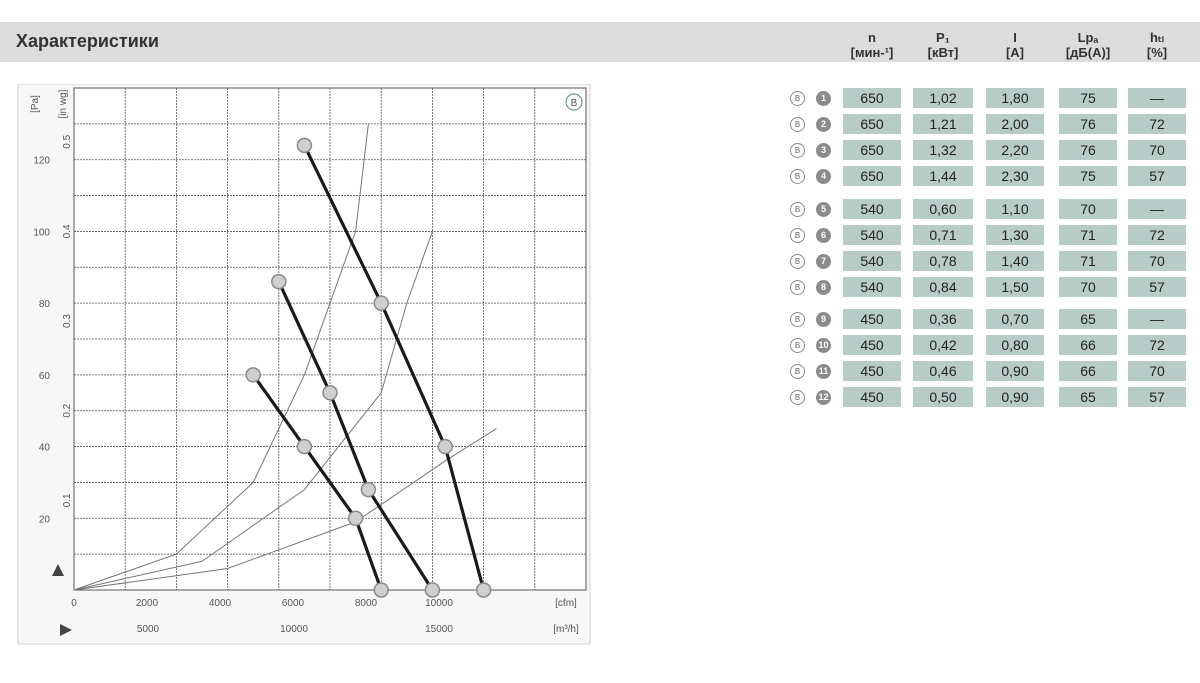 This screenshot has height=683, width=1200. Describe the element at coordinates (63, 103) in the screenshot. I see `y2-axis-unit: [in wg]` at that location.